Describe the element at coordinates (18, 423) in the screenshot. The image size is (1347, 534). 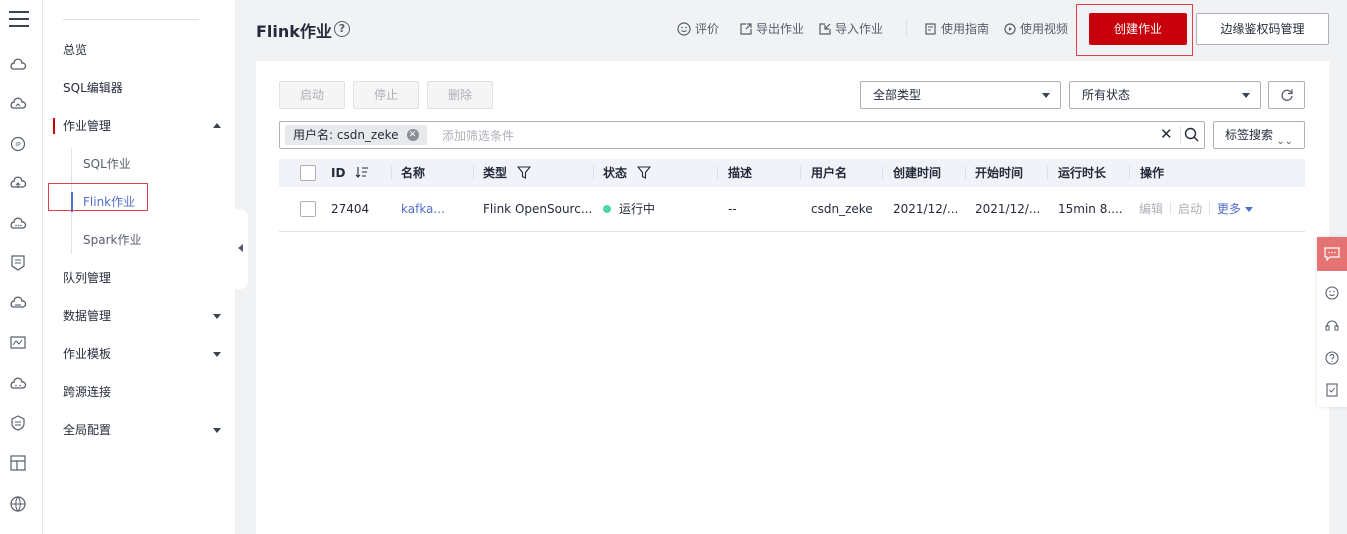
I see `database-shield-icon` at that location.